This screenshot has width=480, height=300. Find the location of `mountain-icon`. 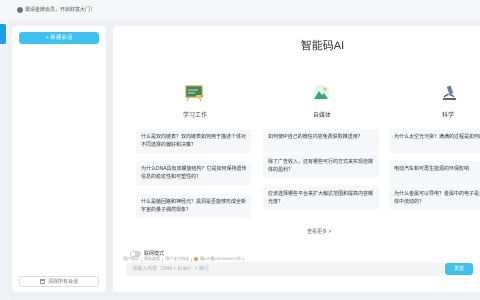

mountain-icon is located at coordinates (321, 93).